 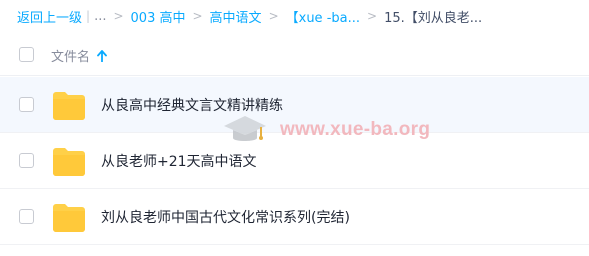 What do you see at coordinates (179, 161) in the screenshot?
I see `file-name: 从良老师+21天高中语文` at bounding box center [179, 161].